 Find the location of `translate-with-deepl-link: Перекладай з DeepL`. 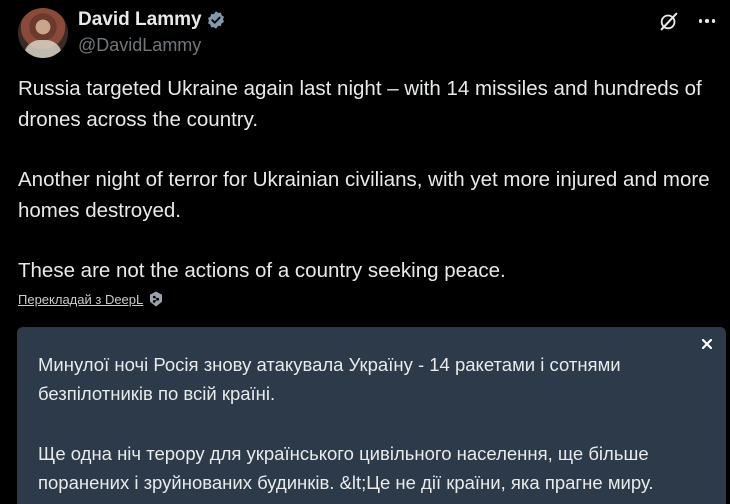

translate-with-deepl-link: Перекладай з DeepL is located at coordinates (90, 299).